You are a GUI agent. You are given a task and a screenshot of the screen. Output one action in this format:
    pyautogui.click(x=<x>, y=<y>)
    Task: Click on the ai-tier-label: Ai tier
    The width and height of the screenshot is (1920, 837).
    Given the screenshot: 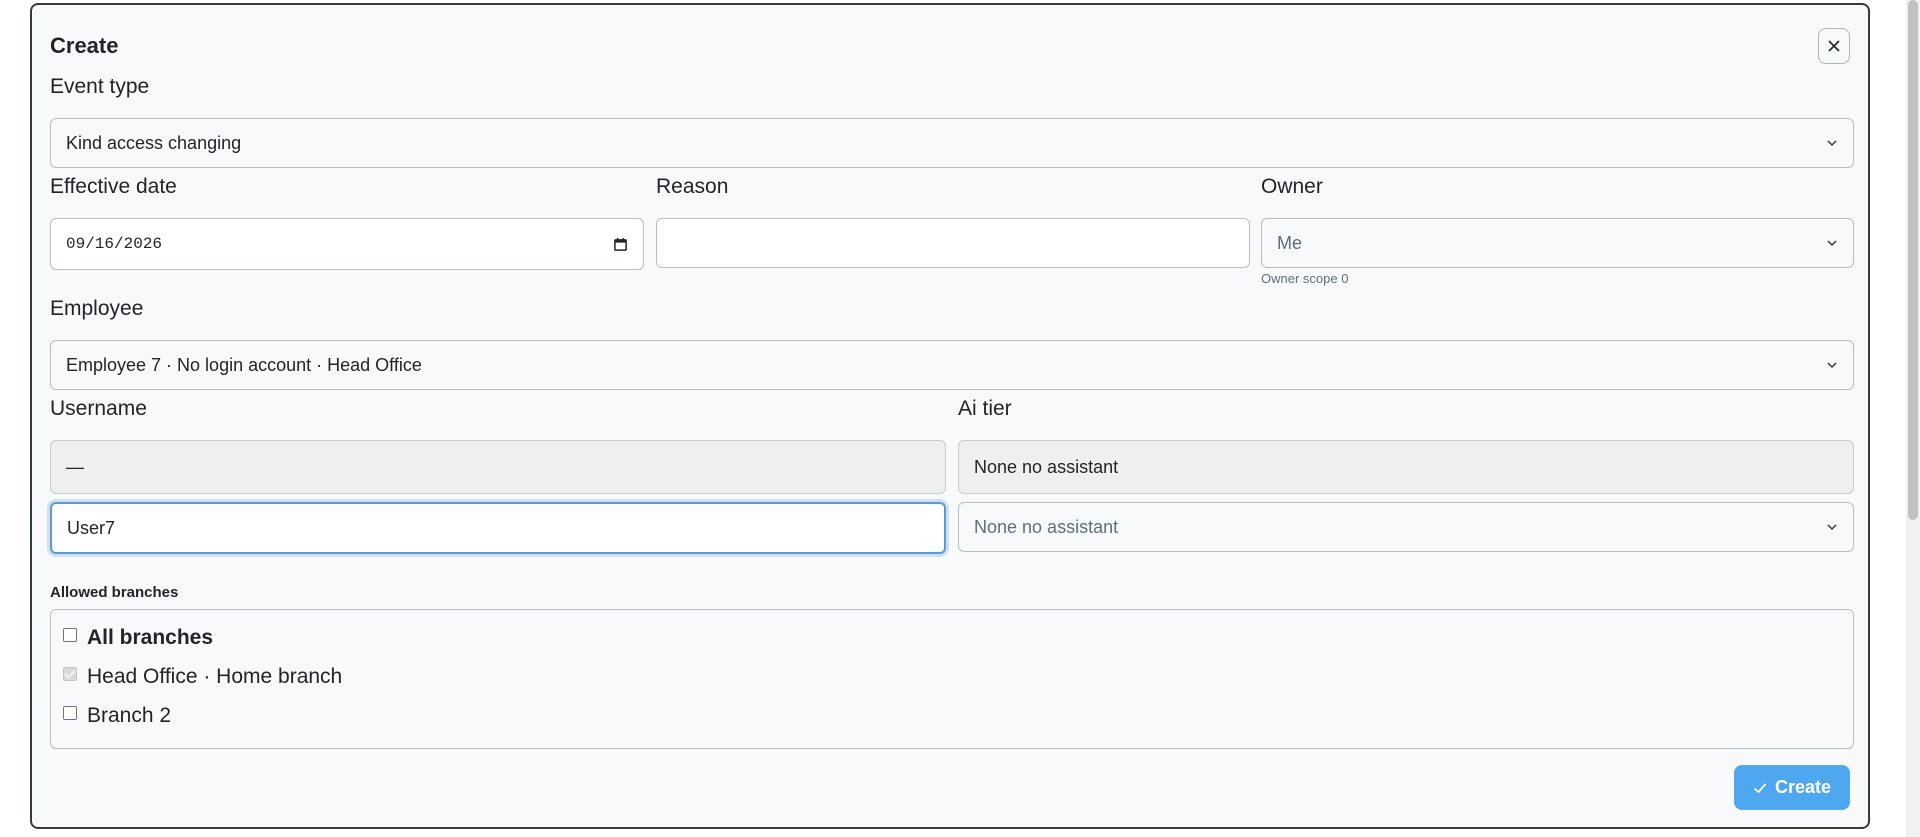 What is the action you would take?
    pyautogui.click(x=985, y=408)
    